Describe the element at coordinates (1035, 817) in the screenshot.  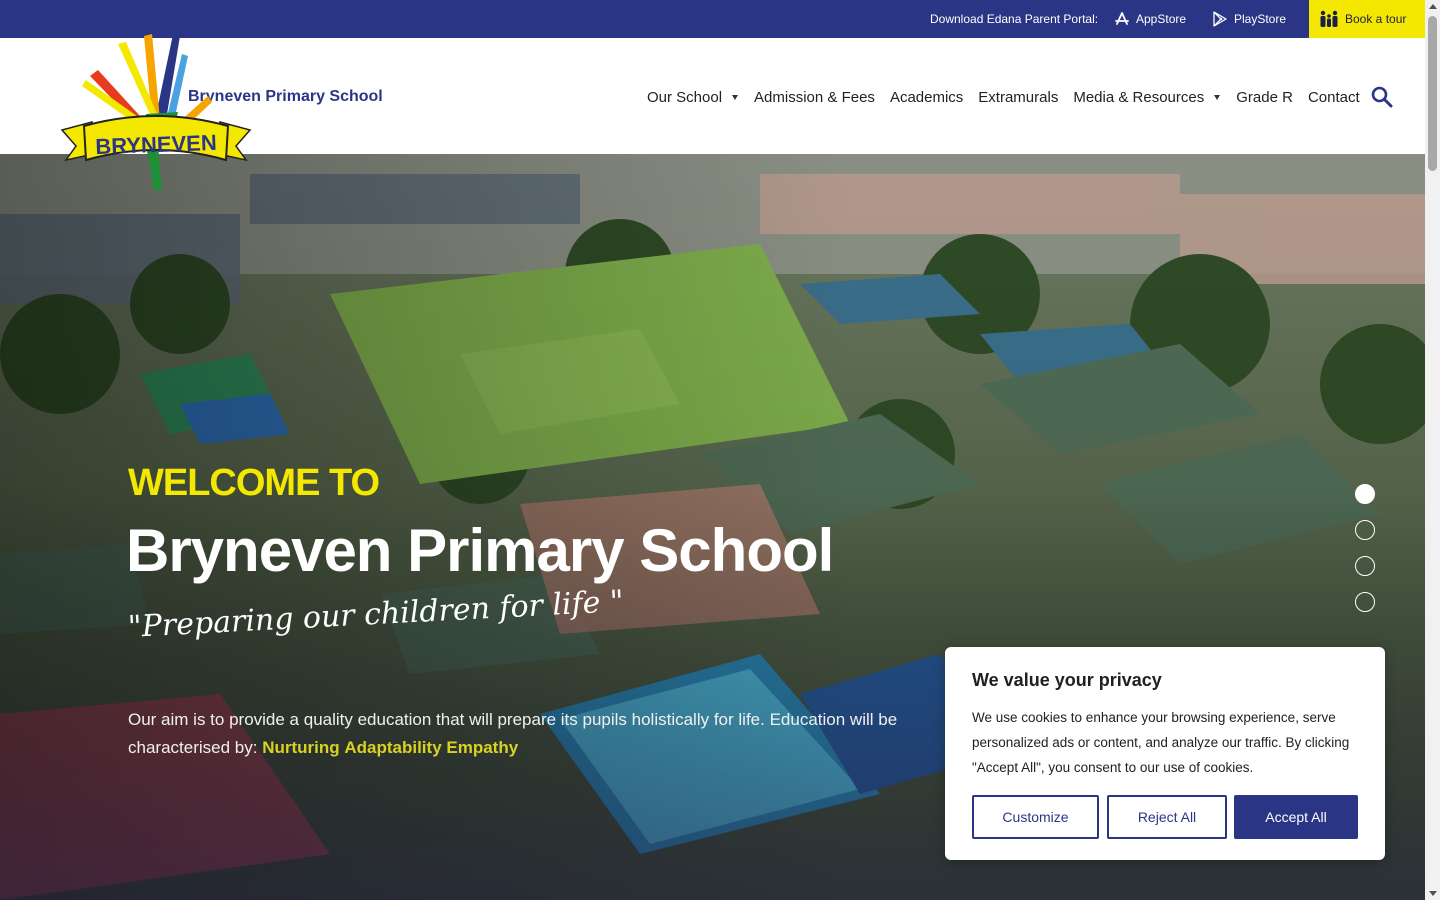
I see `customize-button: Customize` at that location.